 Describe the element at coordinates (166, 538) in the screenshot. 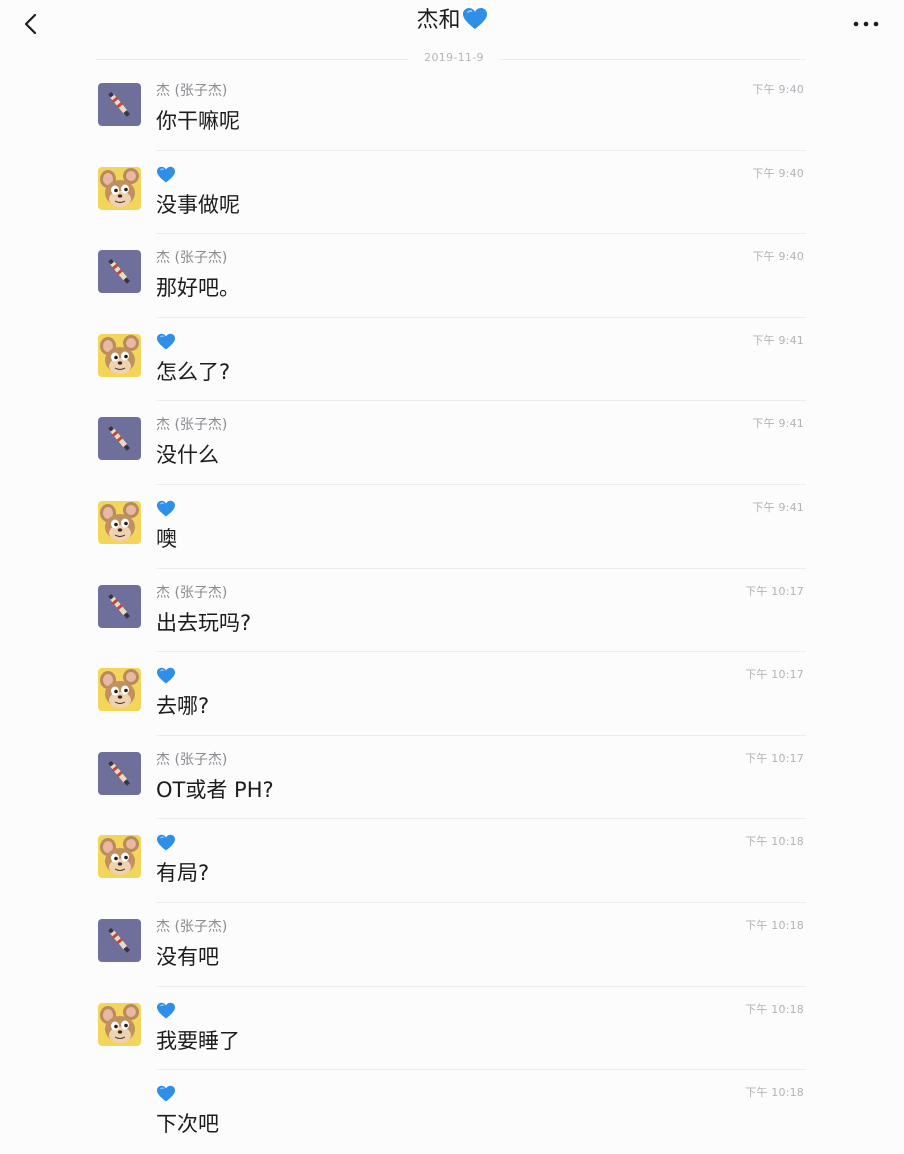

I see `message-text: 噢` at that location.